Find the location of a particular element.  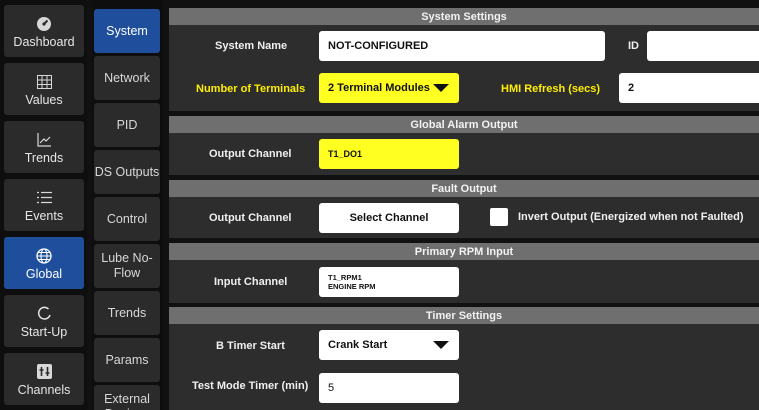

line-chart-icon is located at coordinates (44, 140).